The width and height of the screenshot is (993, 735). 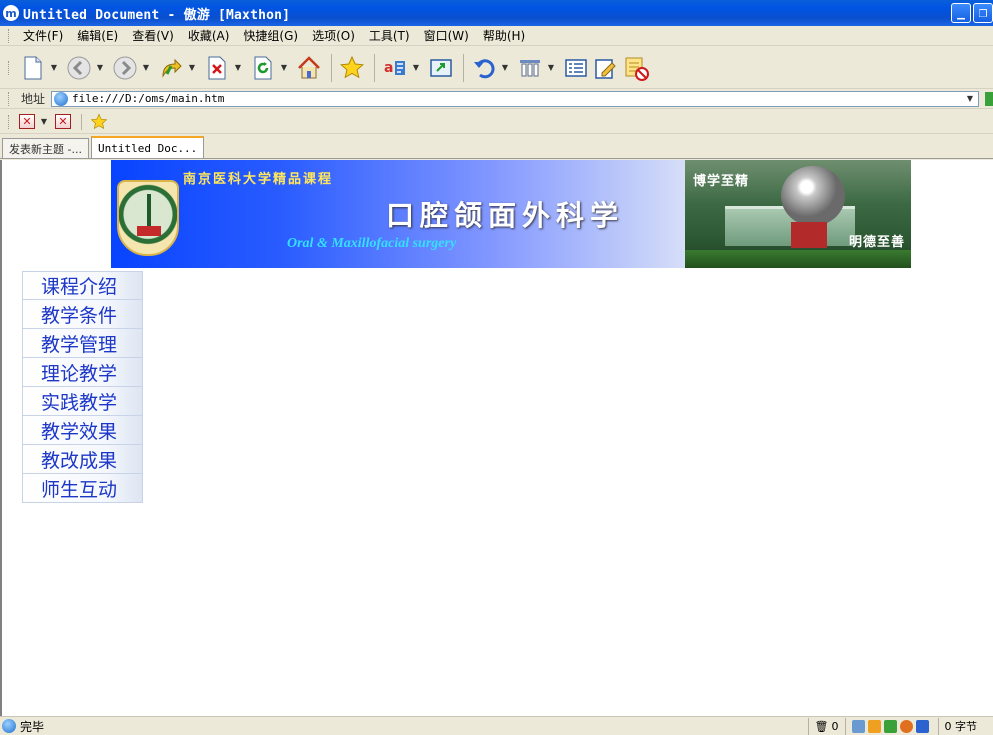 I want to click on close-tab-button: ✕, so click(x=27, y=121).